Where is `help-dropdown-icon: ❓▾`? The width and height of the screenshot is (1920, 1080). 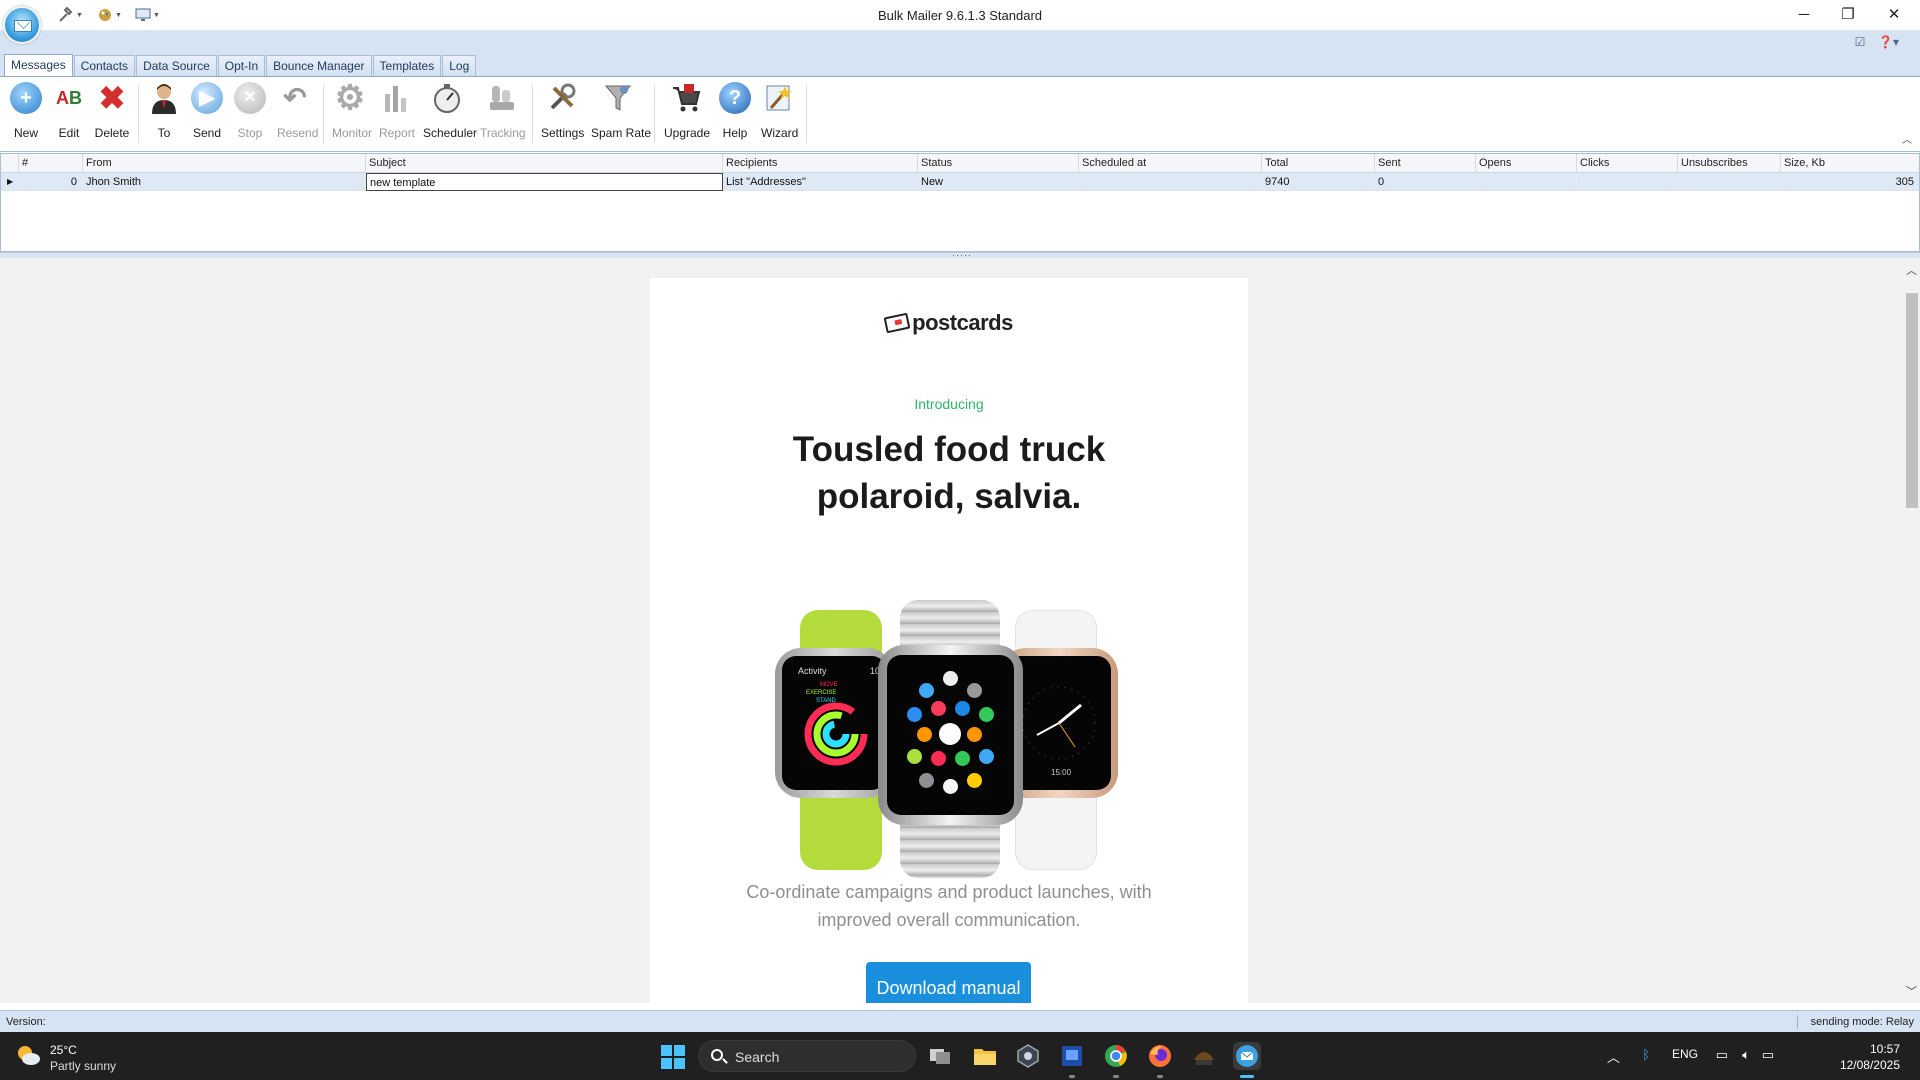 help-dropdown-icon: ❓▾ is located at coordinates (1888, 42).